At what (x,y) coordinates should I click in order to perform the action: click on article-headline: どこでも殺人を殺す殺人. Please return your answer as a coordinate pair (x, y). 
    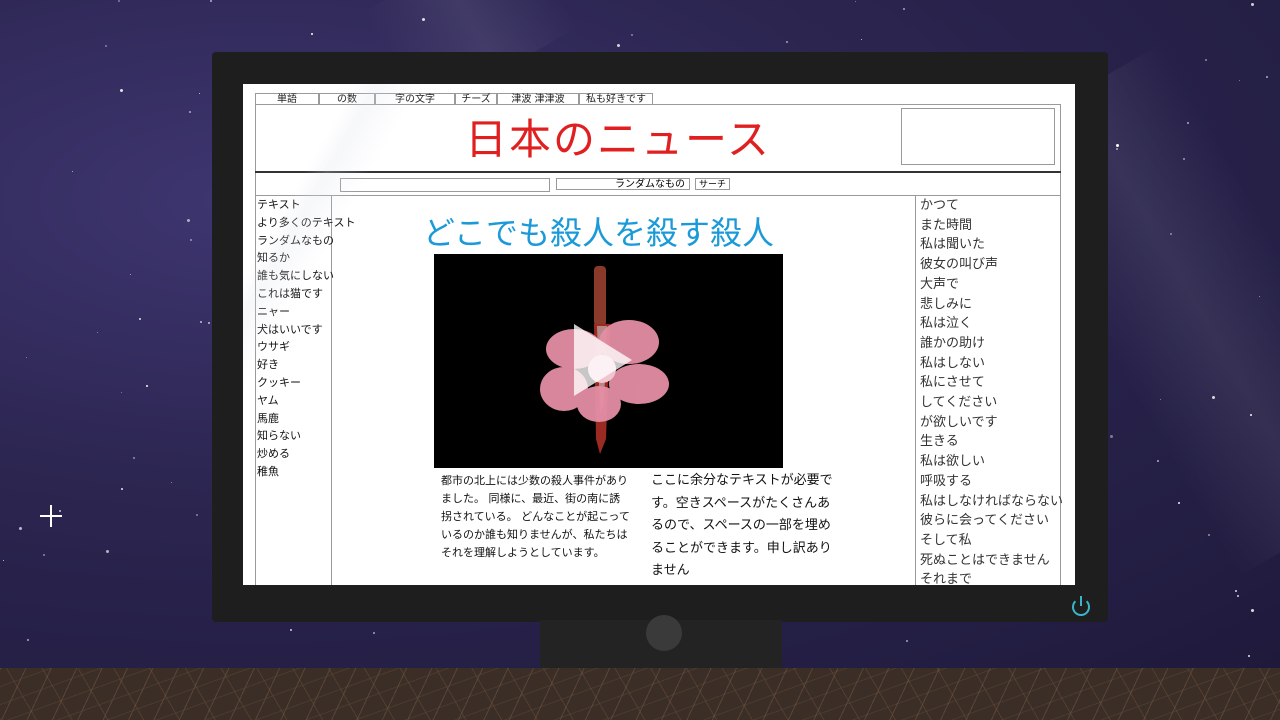
    Looking at the image, I should click on (599, 233).